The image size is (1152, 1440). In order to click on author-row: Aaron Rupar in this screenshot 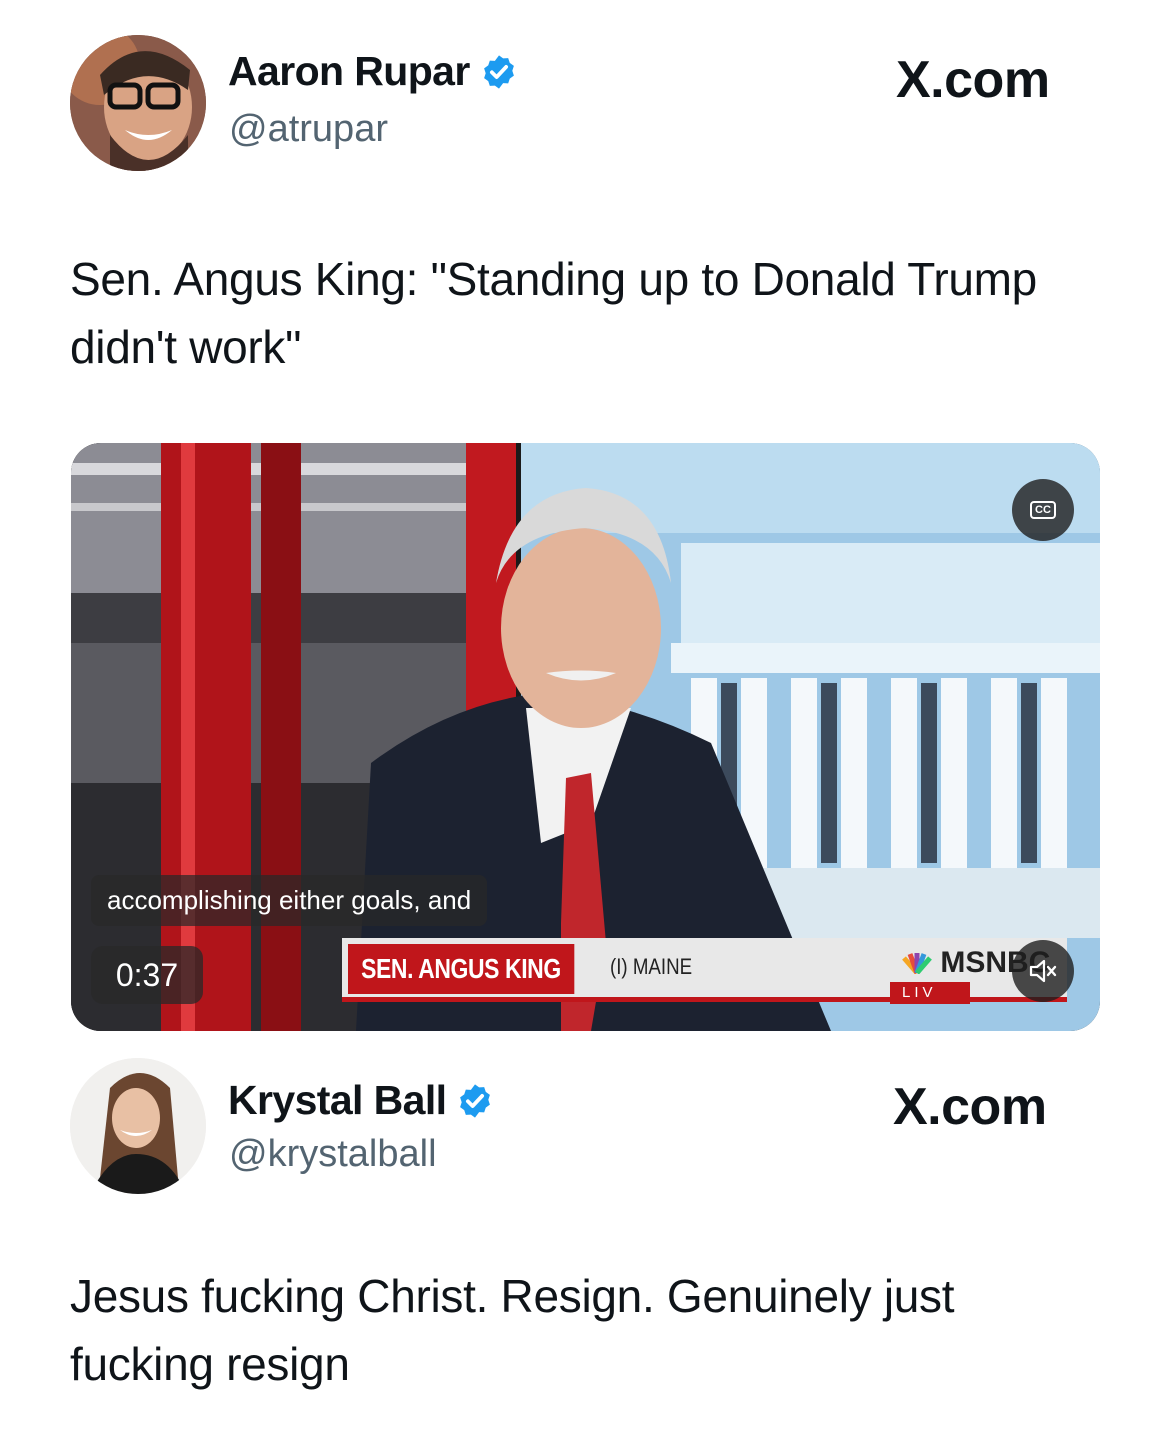, I will do `click(373, 71)`.